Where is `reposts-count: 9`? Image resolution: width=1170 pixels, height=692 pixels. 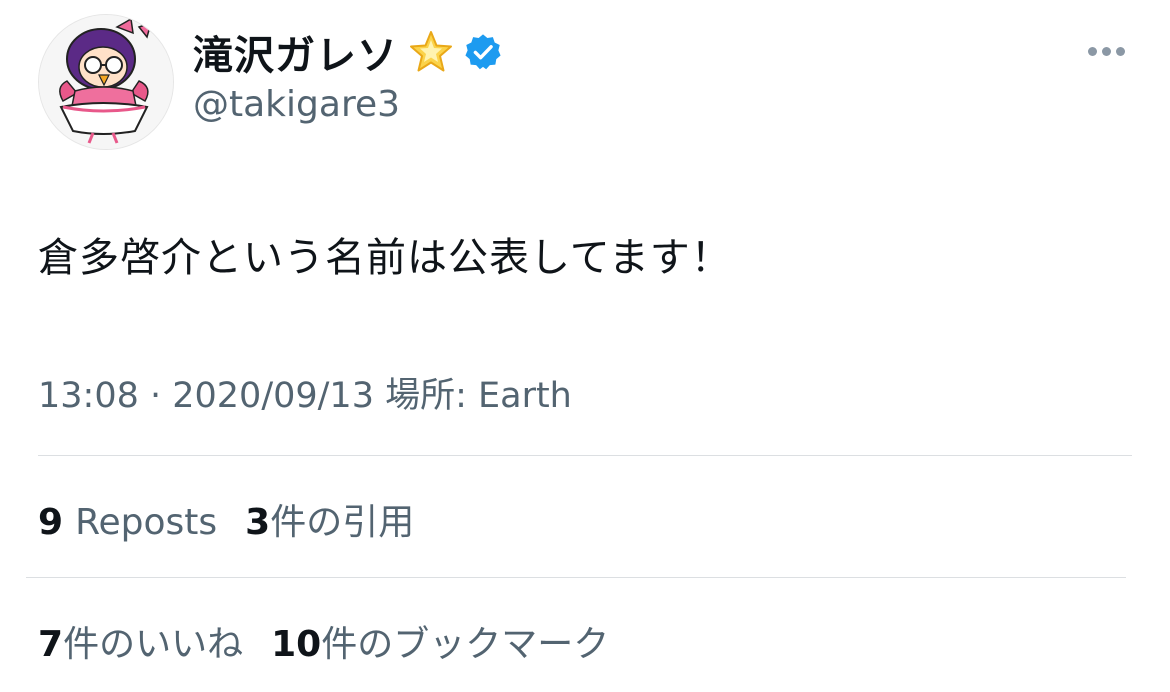
reposts-count: 9 is located at coordinates (51, 522).